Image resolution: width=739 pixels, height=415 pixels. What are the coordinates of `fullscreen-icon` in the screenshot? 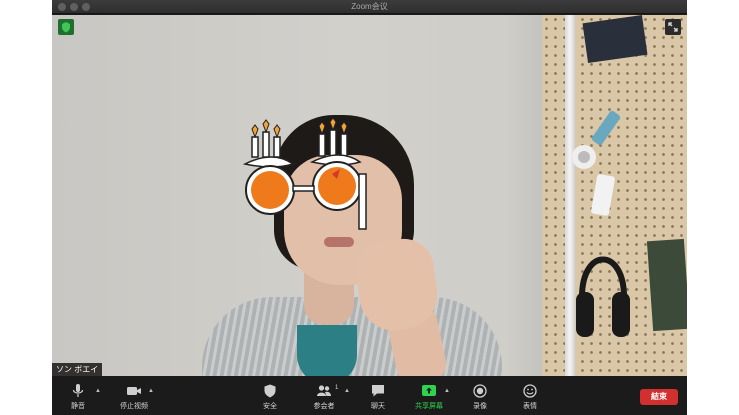 It's located at (673, 27).